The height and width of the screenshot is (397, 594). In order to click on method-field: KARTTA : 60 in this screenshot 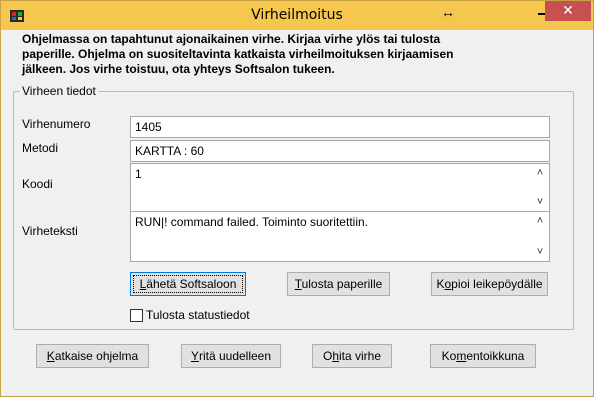, I will do `click(340, 151)`.